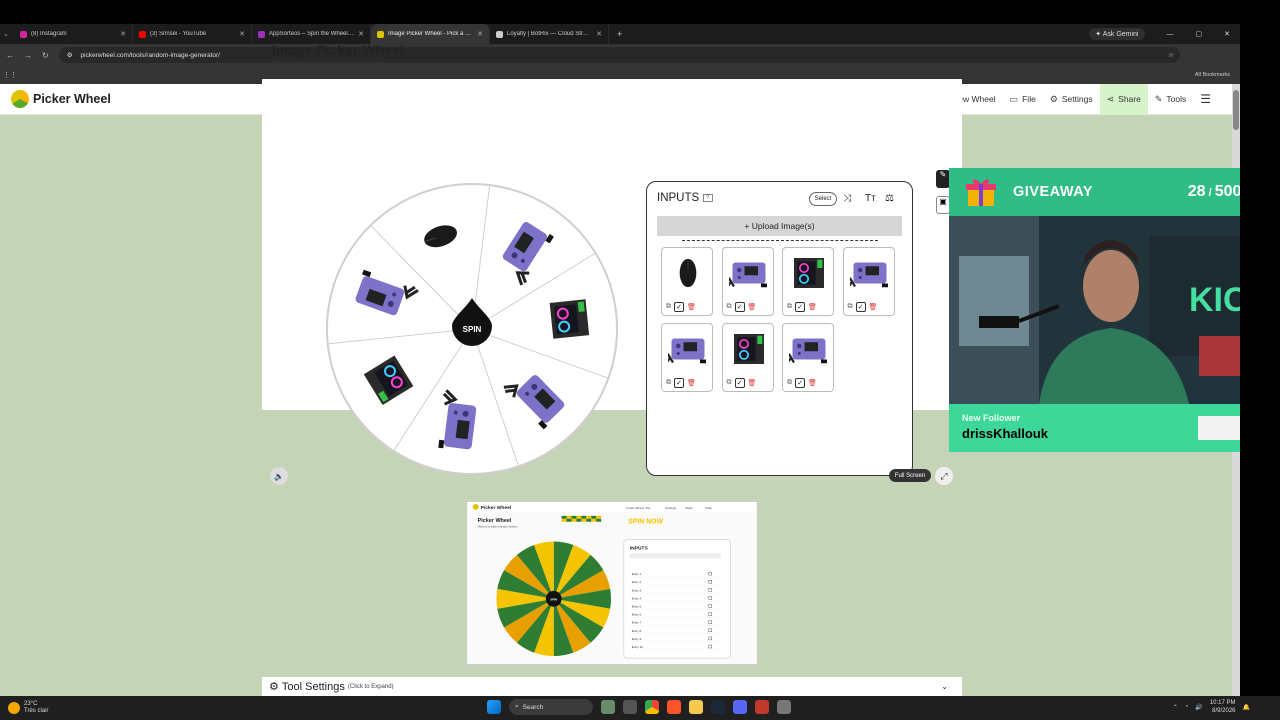 The width and height of the screenshot is (1280, 720). What do you see at coordinates (689, 508) in the screenshot?
I see `preview-nav-item: Share` at bounding box center [689, 508].